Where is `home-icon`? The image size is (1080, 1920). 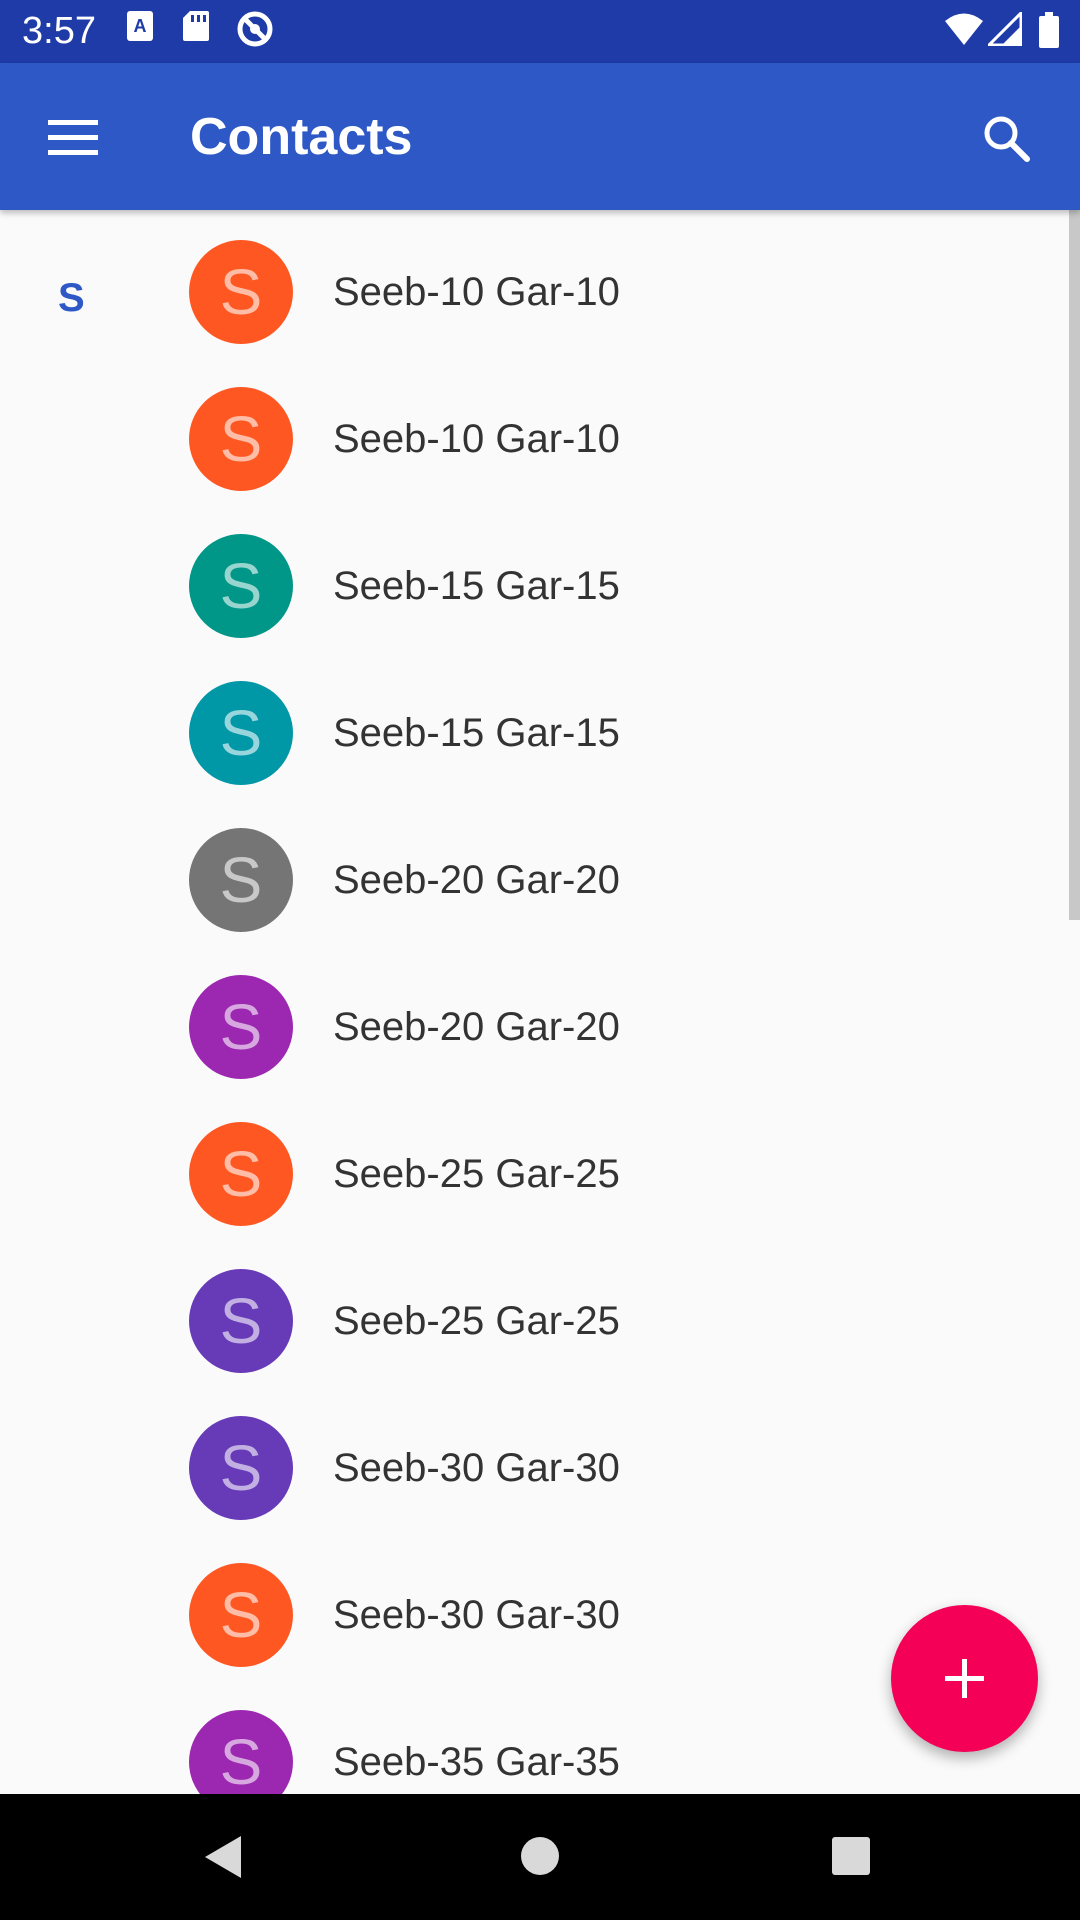 home-icon is located at coordinates (540, 1858).